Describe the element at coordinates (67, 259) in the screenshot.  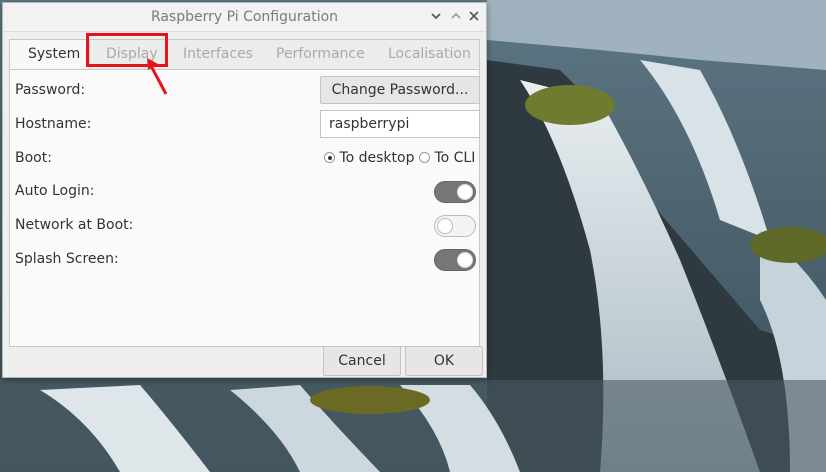
I see `splash-screen-label: Splash Screen:` at that location.